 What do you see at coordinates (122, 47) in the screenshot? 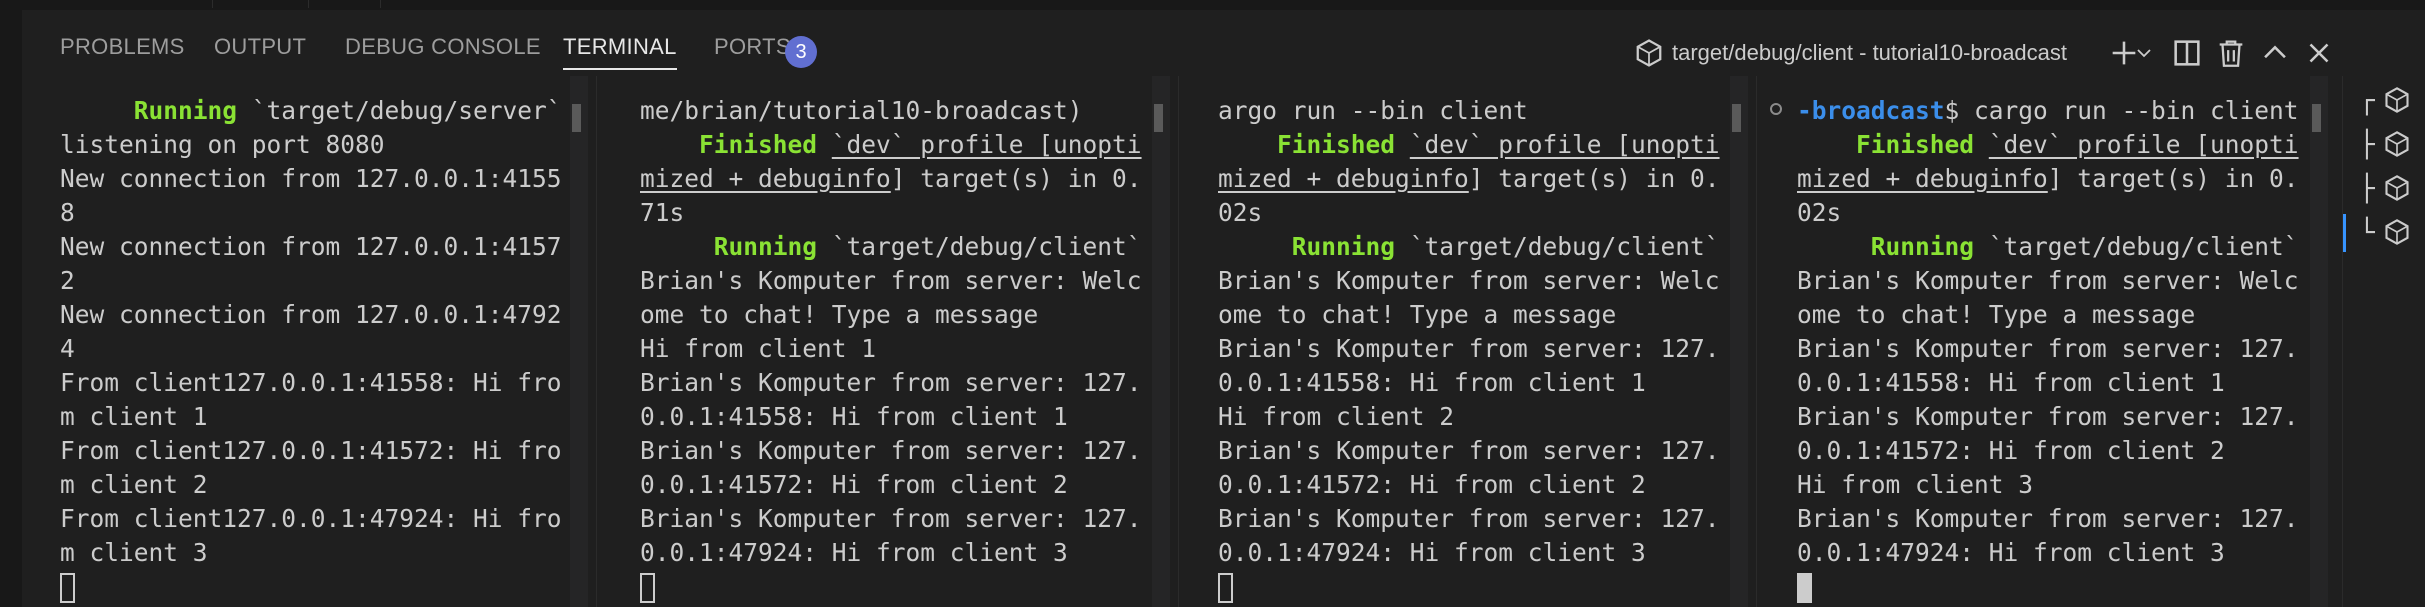
I see `tab-problems: PROBLEMS` at bounding box center [122, 47].